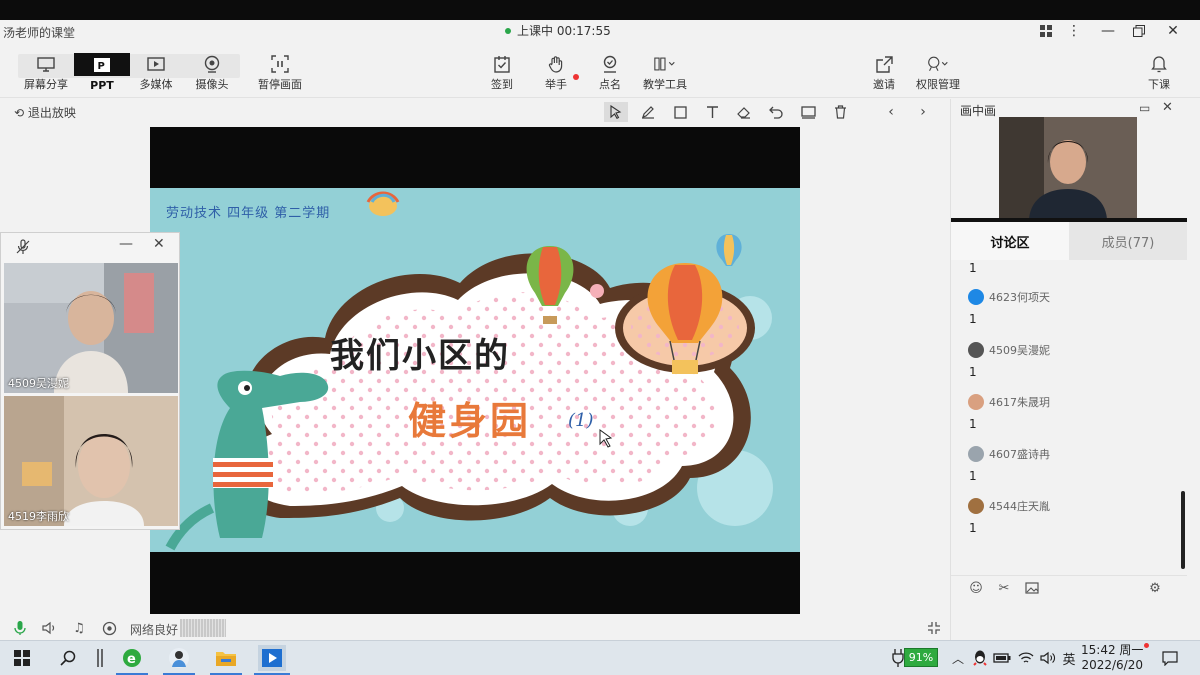  I want to click on next-slide-icon: ›, so click(923, 112).